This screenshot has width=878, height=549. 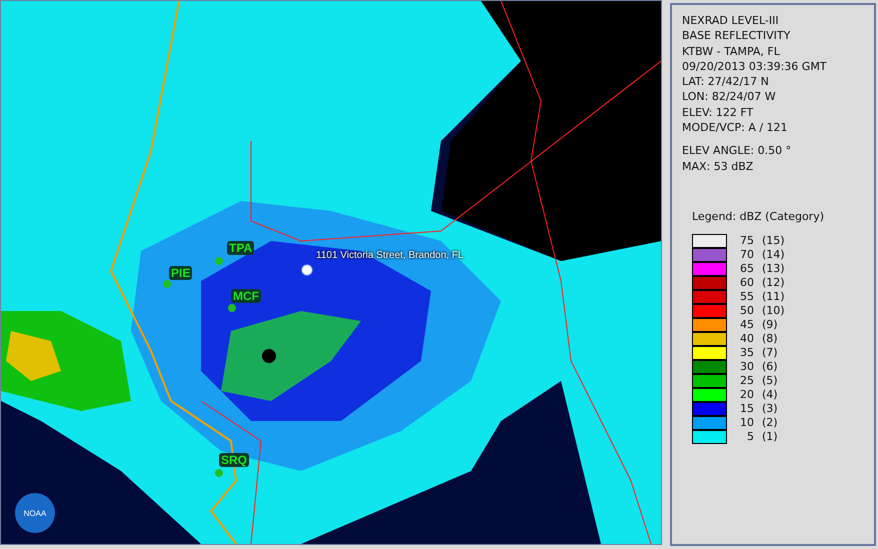 I want to click on info-line: ELEV: 122 FT, so click(x=718, y=112).